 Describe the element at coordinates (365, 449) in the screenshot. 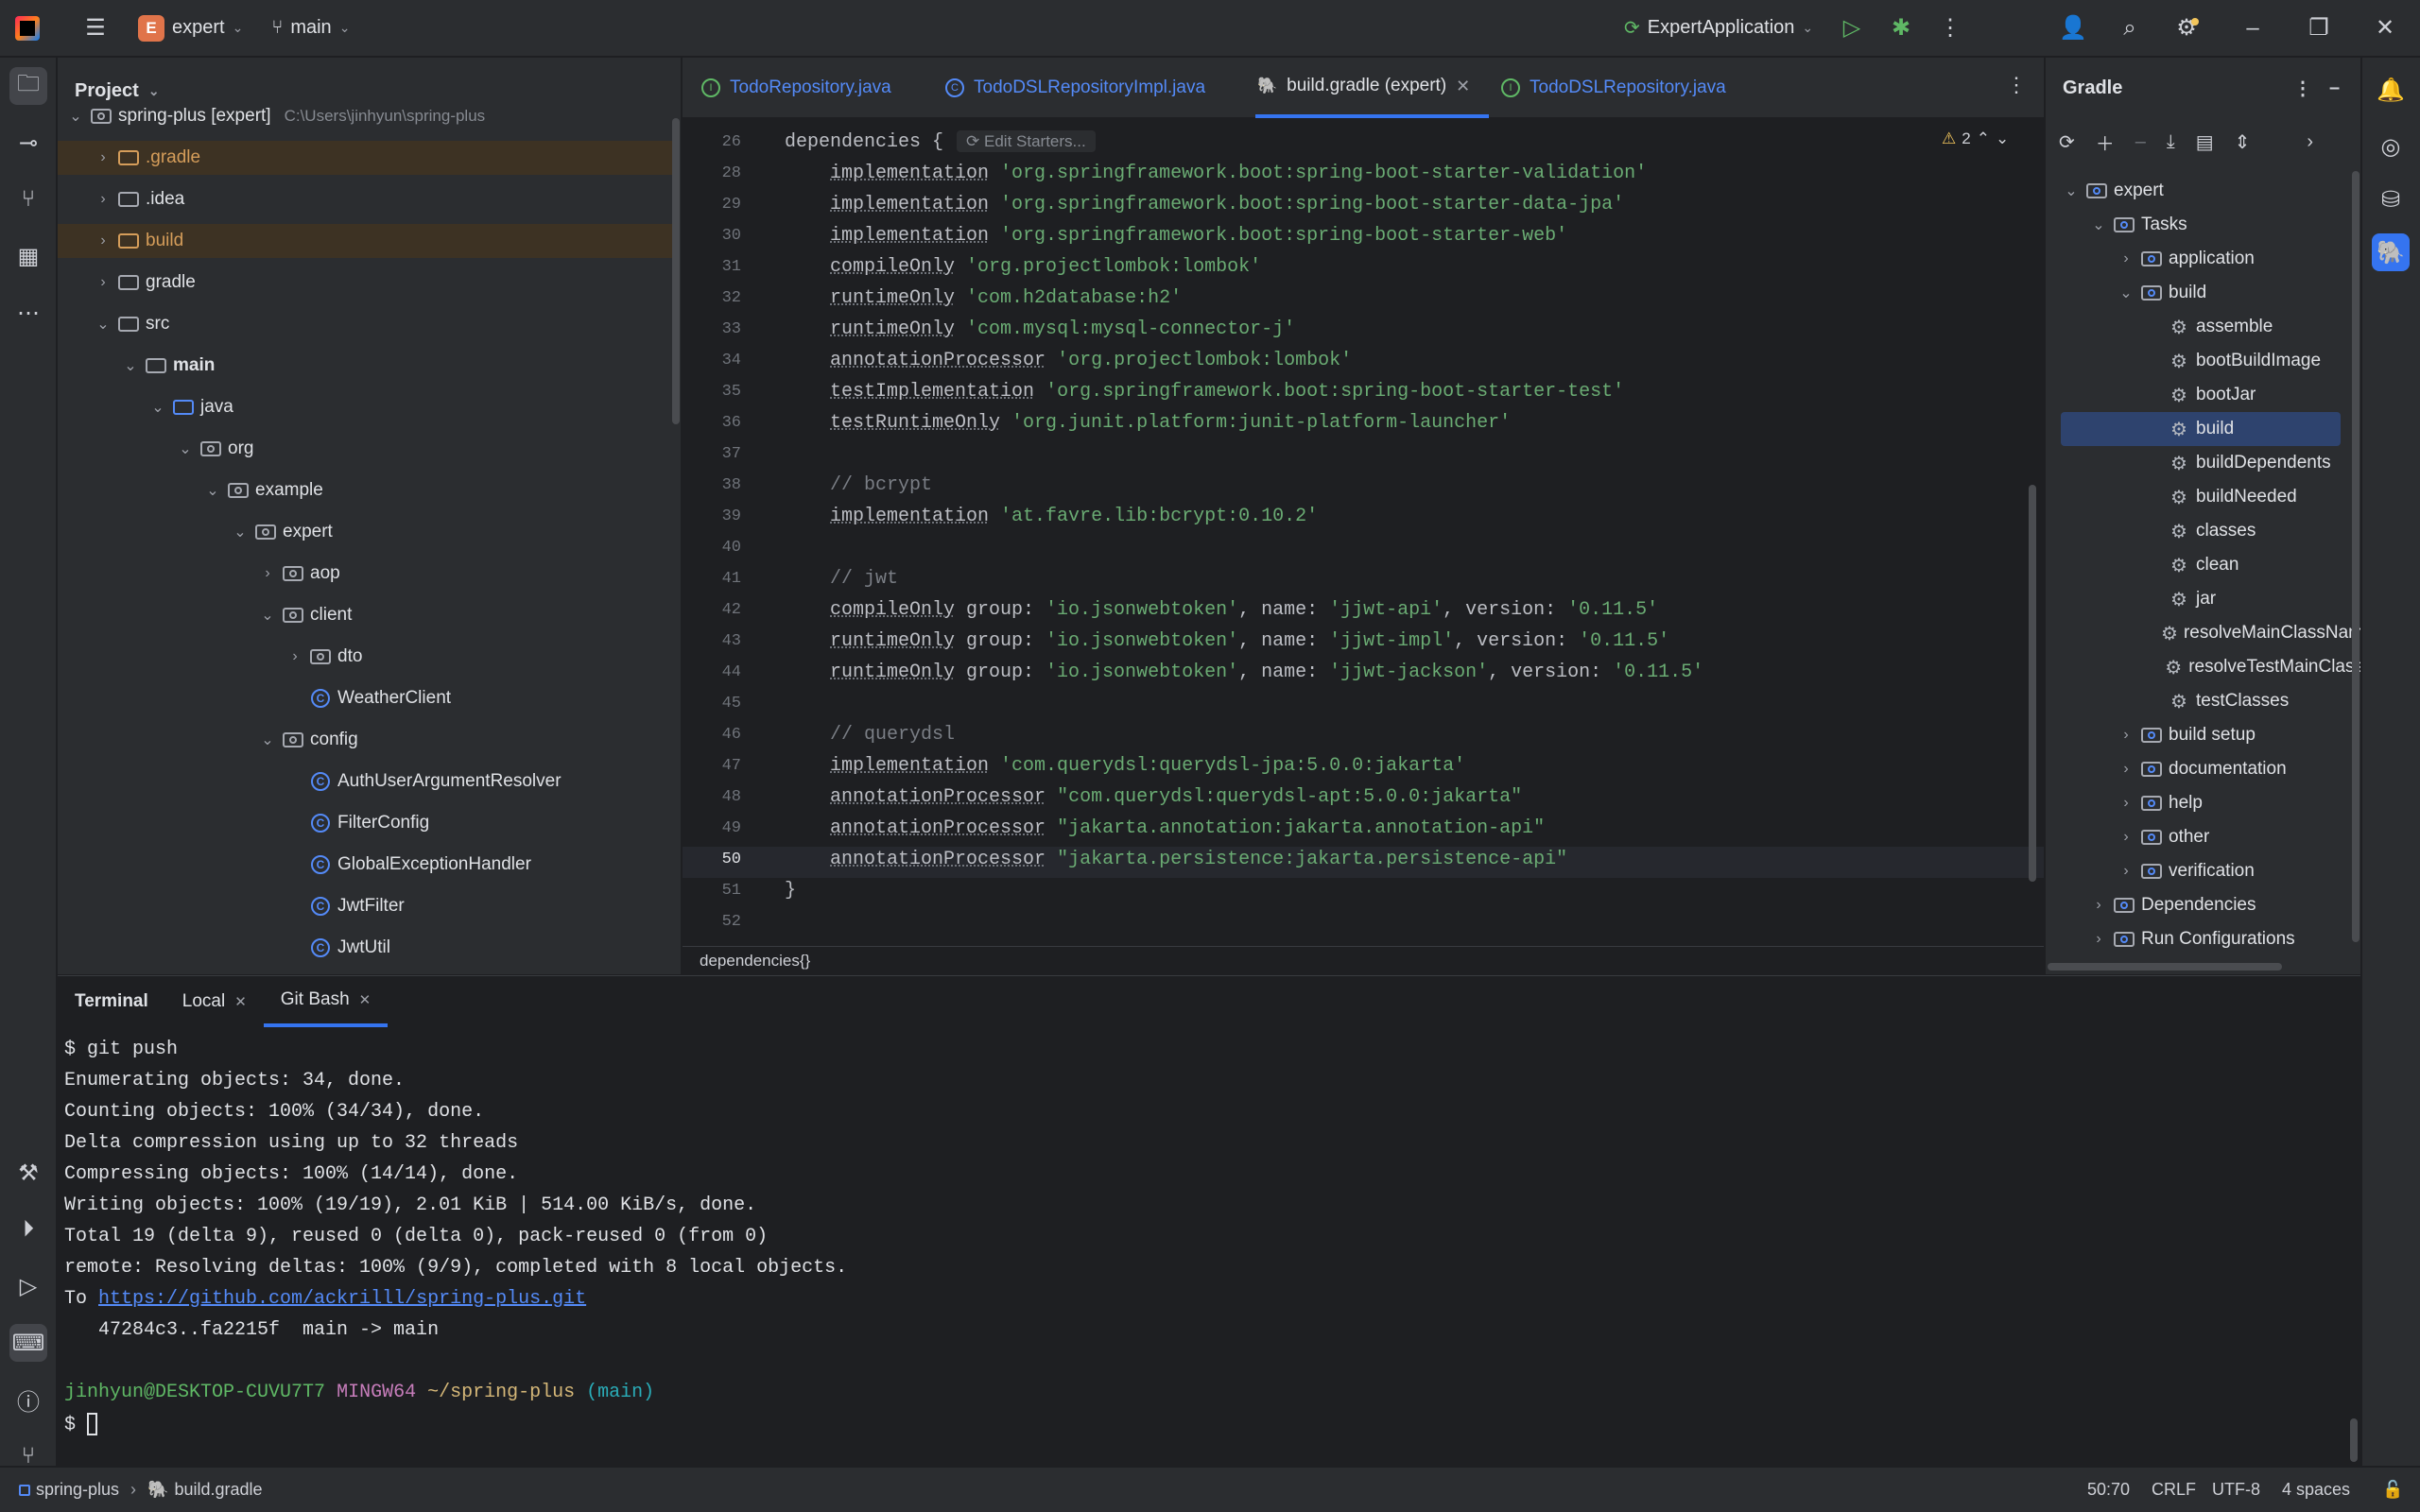

I see `tree-node: ⌄ org` at that location.